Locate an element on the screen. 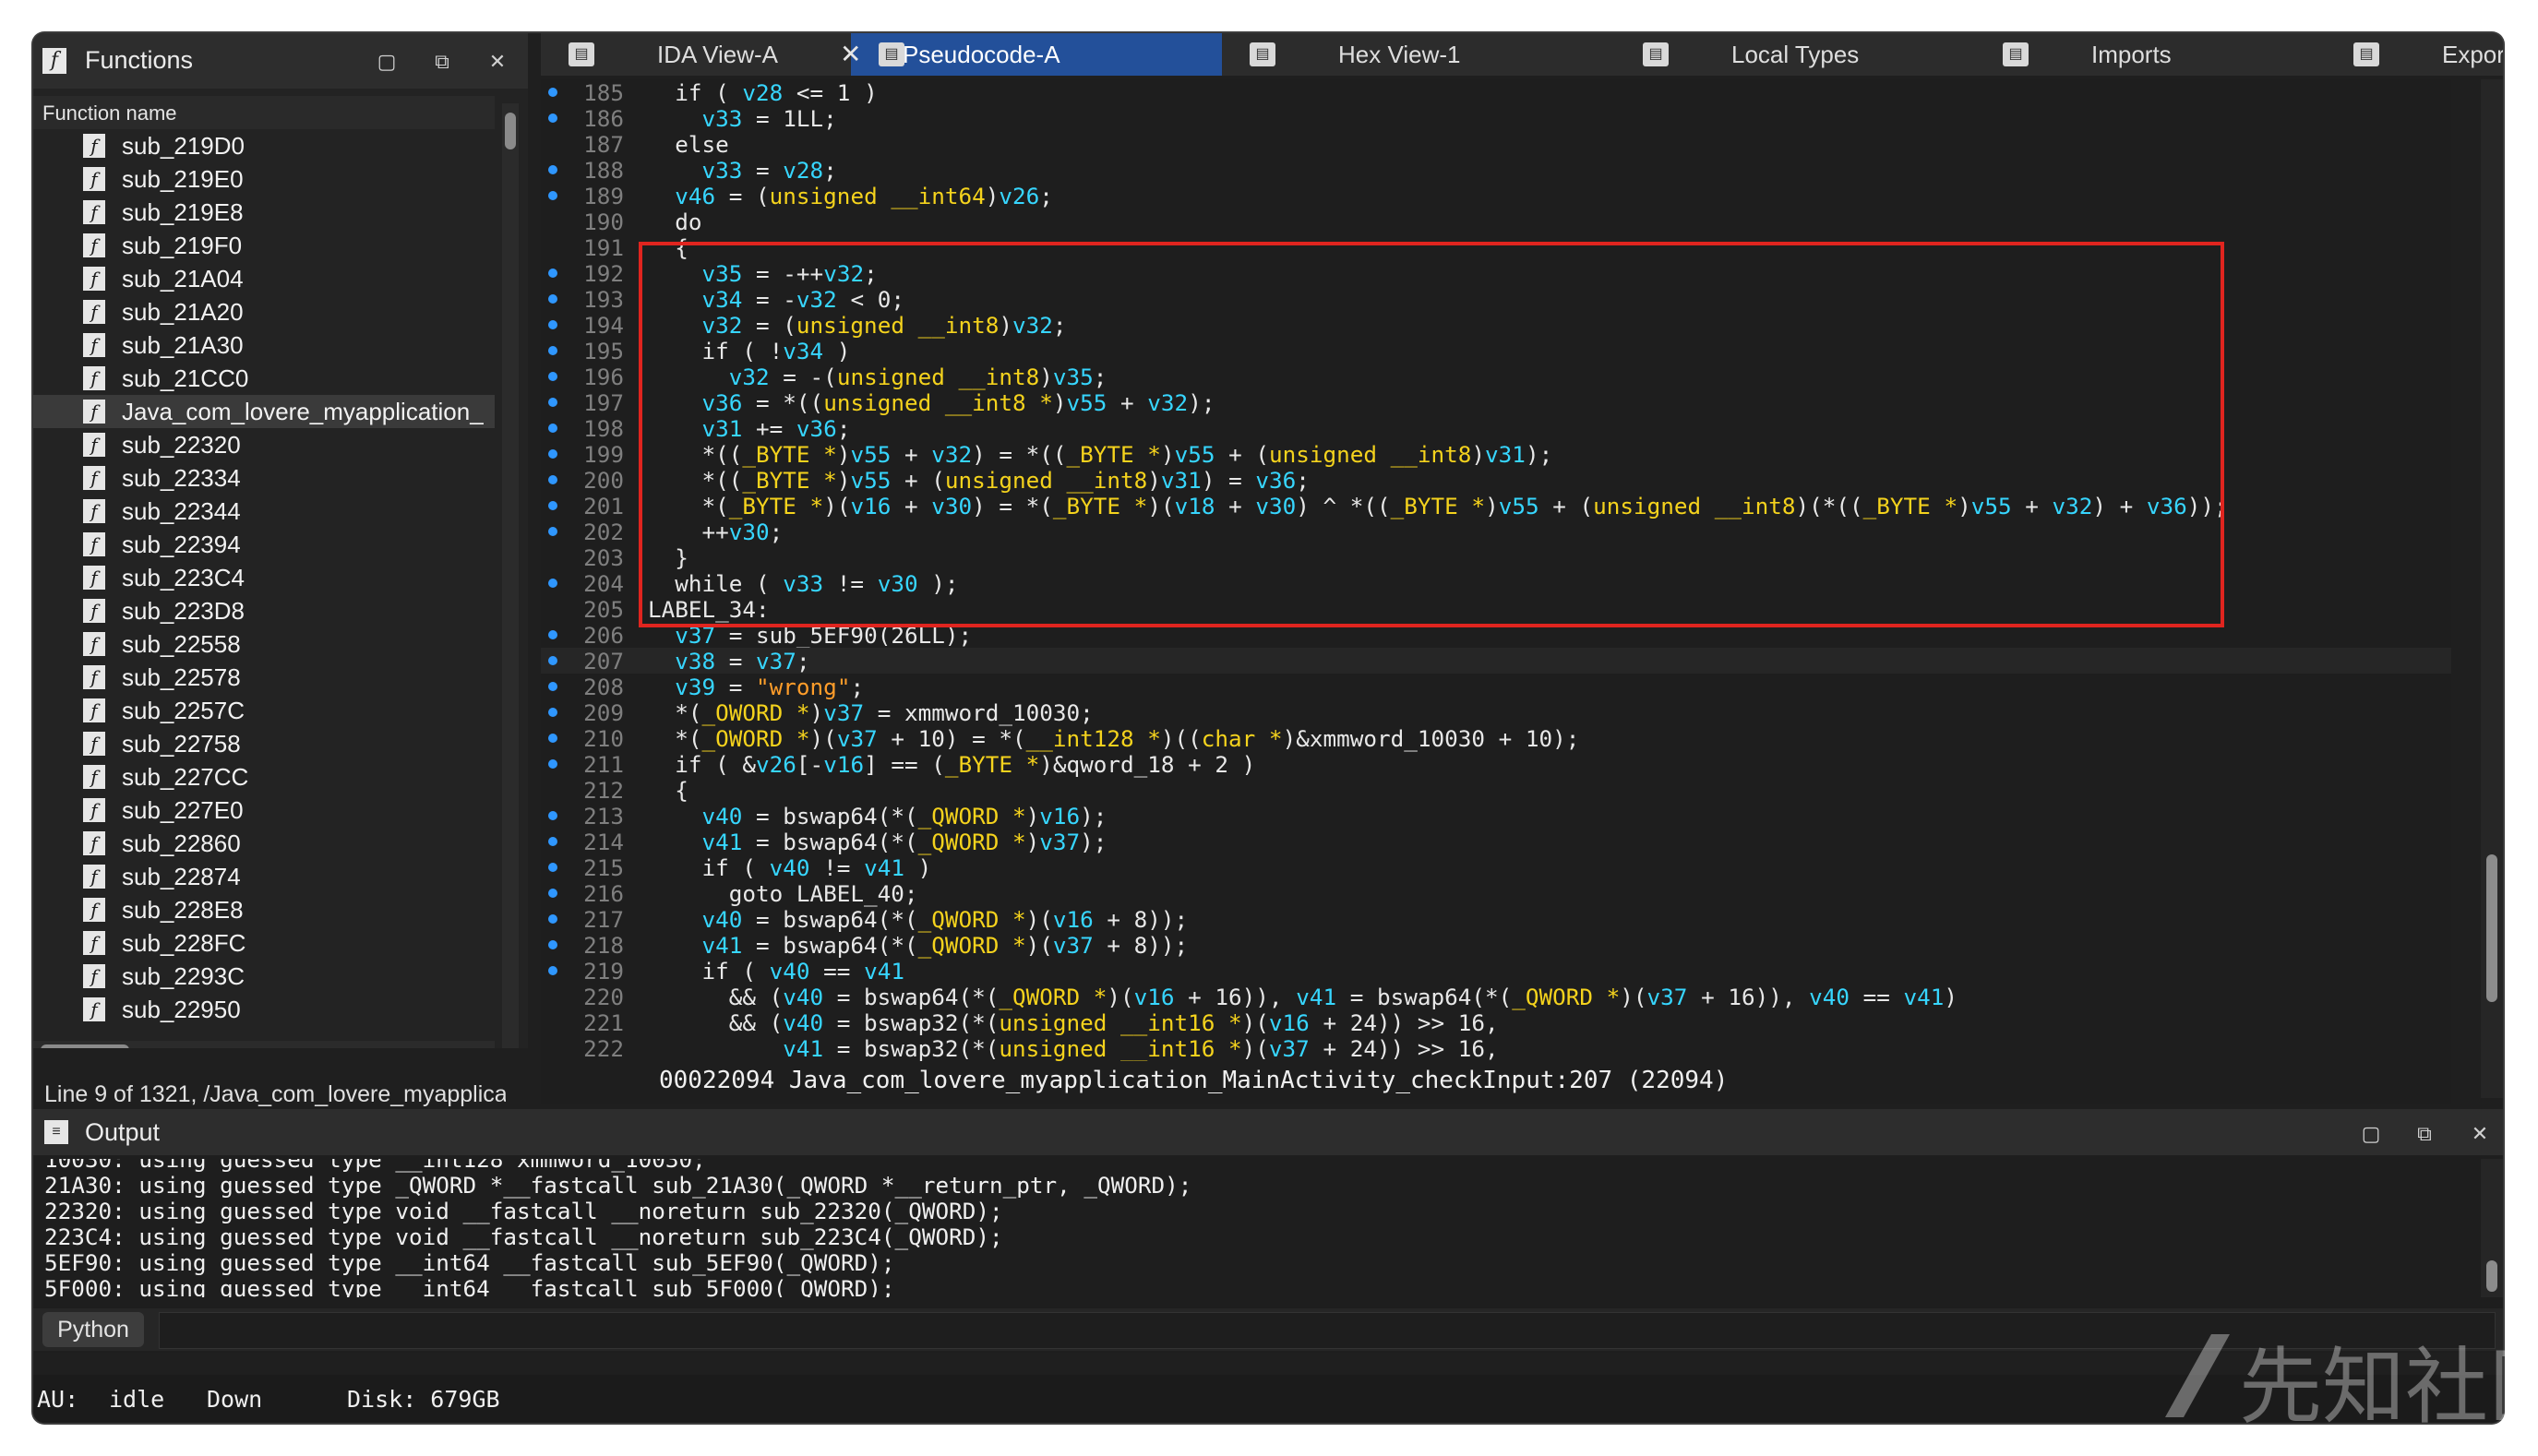 Image resolution: width=2538 pixels, height=1456 pixels. function-list-item: f sub_223C4 is located at coordinates (264, 577).